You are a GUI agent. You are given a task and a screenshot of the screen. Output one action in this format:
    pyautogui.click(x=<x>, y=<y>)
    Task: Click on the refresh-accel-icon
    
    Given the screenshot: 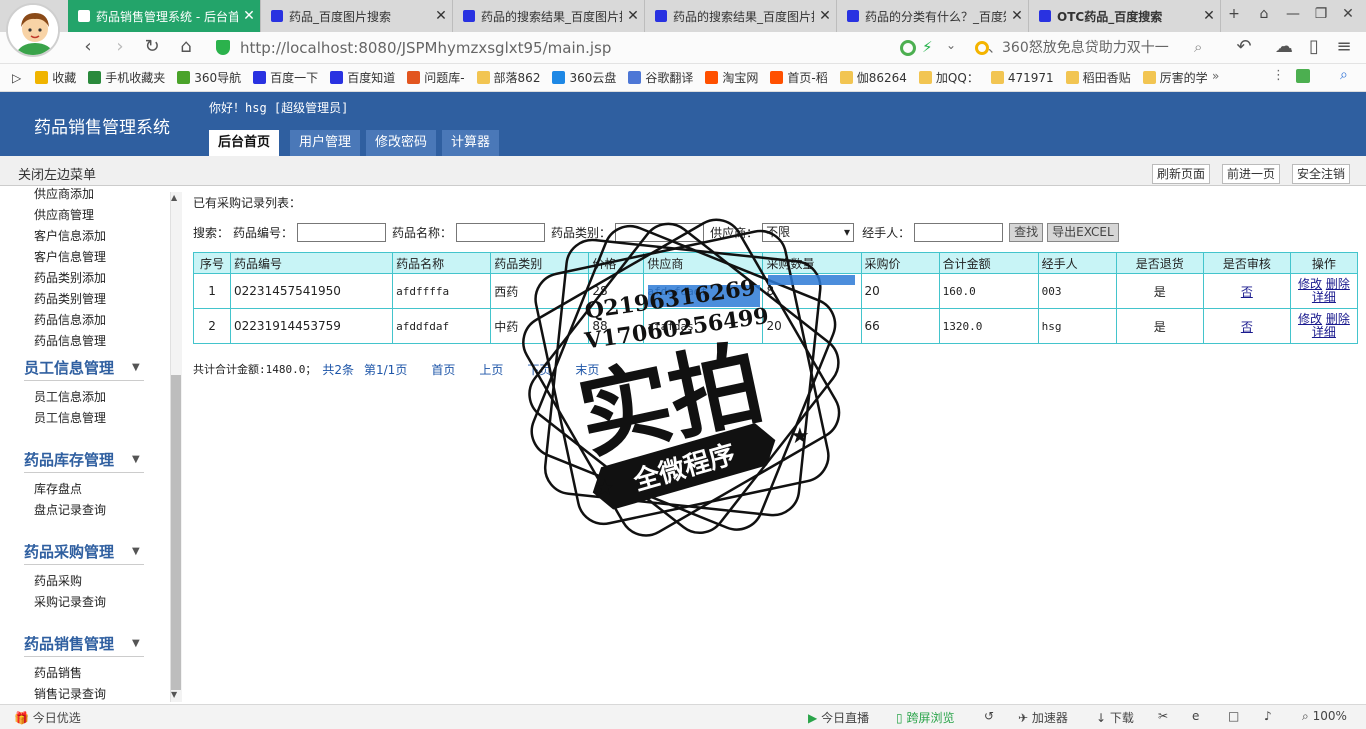 What is the action you would take?
    pyautogui.click(x=908, y=48)
    